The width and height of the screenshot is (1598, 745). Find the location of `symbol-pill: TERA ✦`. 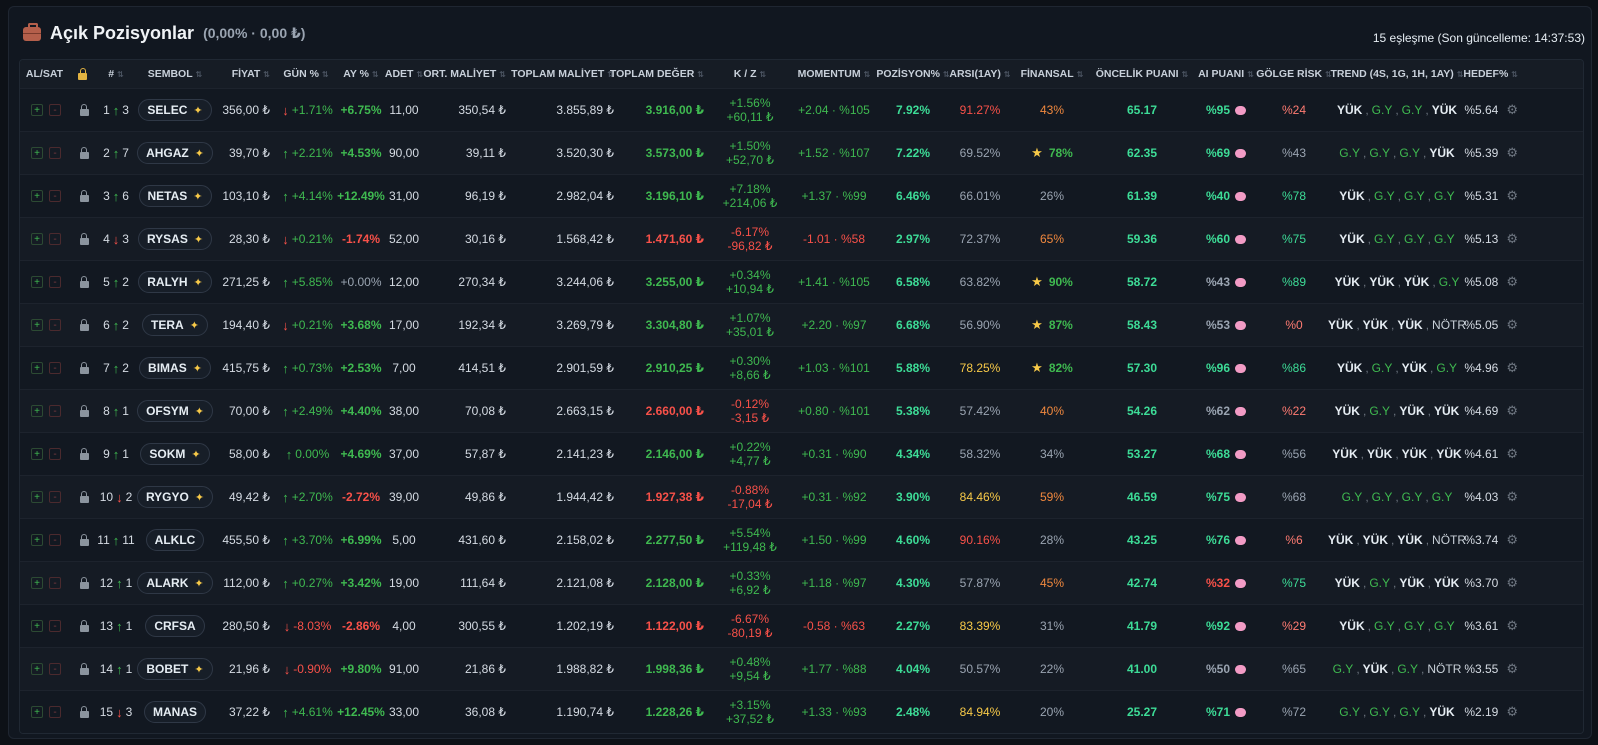

symbol-pill: TERA ✦ is located at coordinates (175, 325).